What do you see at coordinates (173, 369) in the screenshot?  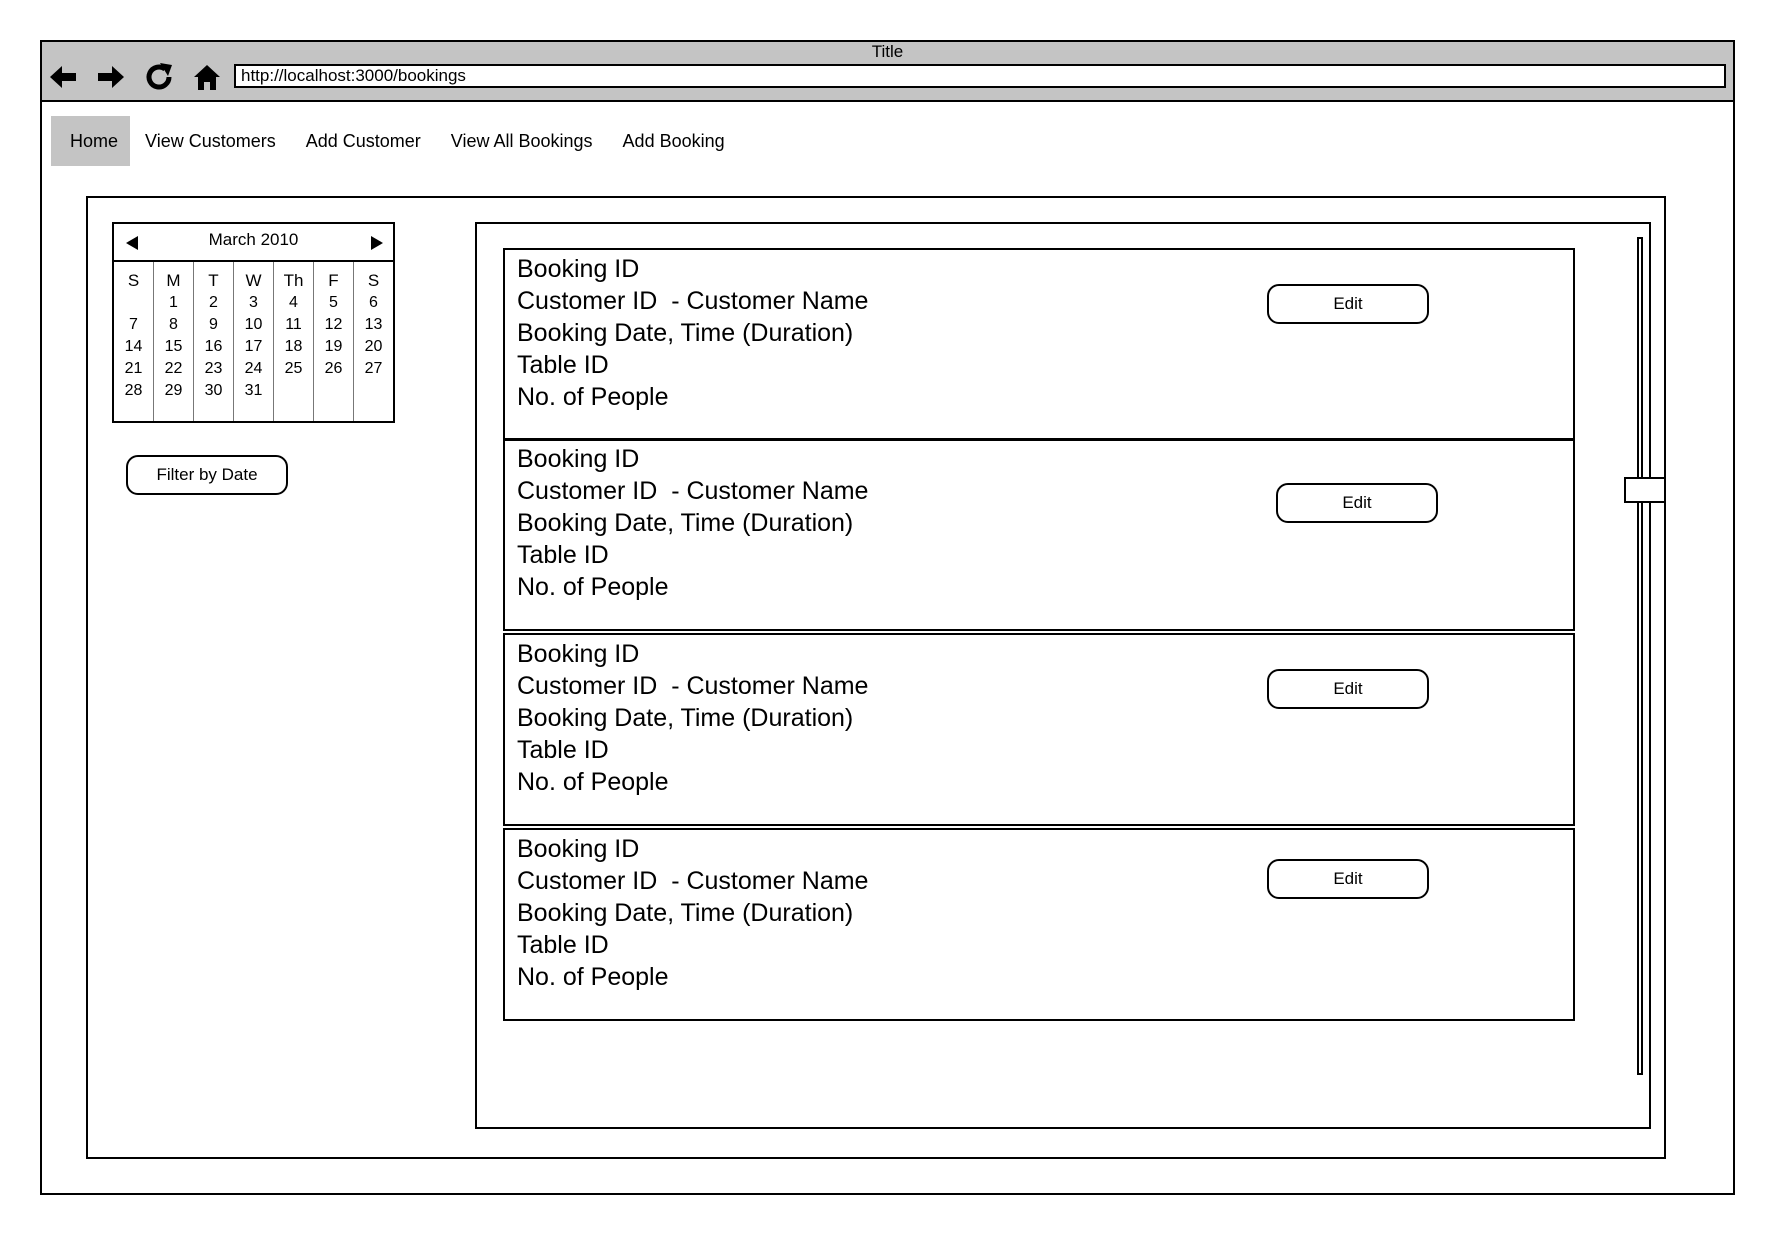 I see `calendar-day: 22` at bounding box center [173, 369].